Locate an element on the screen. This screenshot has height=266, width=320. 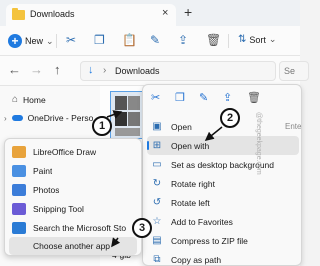
sort-label: Sort is located at coordinates (257, 39).